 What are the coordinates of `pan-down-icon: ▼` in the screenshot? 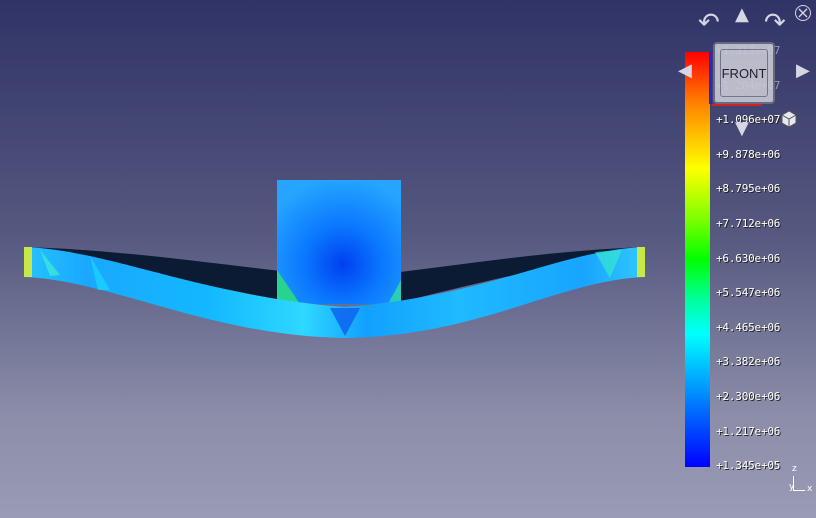 It's located at (742, 129).